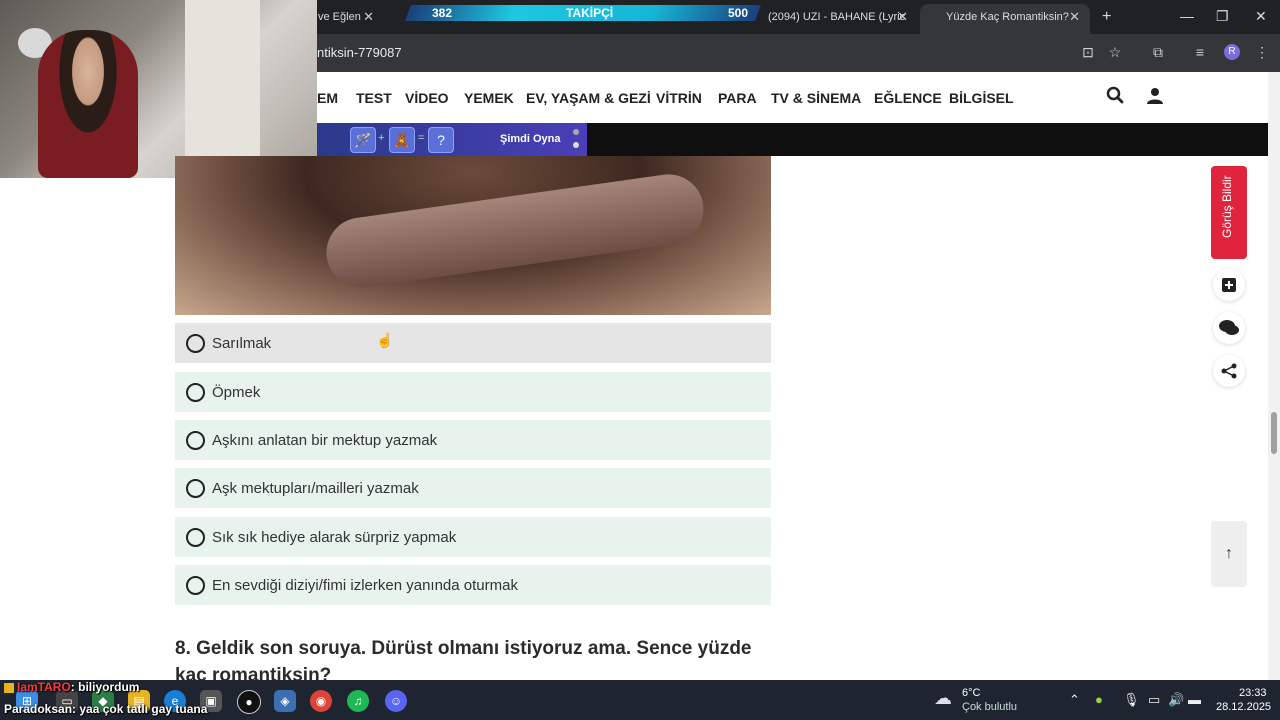  I want to click on feedback-label: Görüş Bildir, so click(1227, 206).